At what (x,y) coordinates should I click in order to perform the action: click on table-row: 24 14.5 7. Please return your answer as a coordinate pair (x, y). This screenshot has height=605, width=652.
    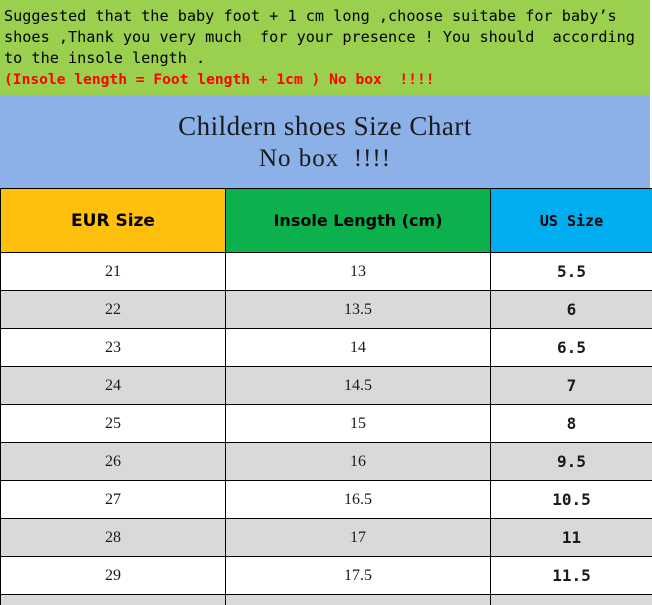
    Looking at the image, I should click on (326, 385).